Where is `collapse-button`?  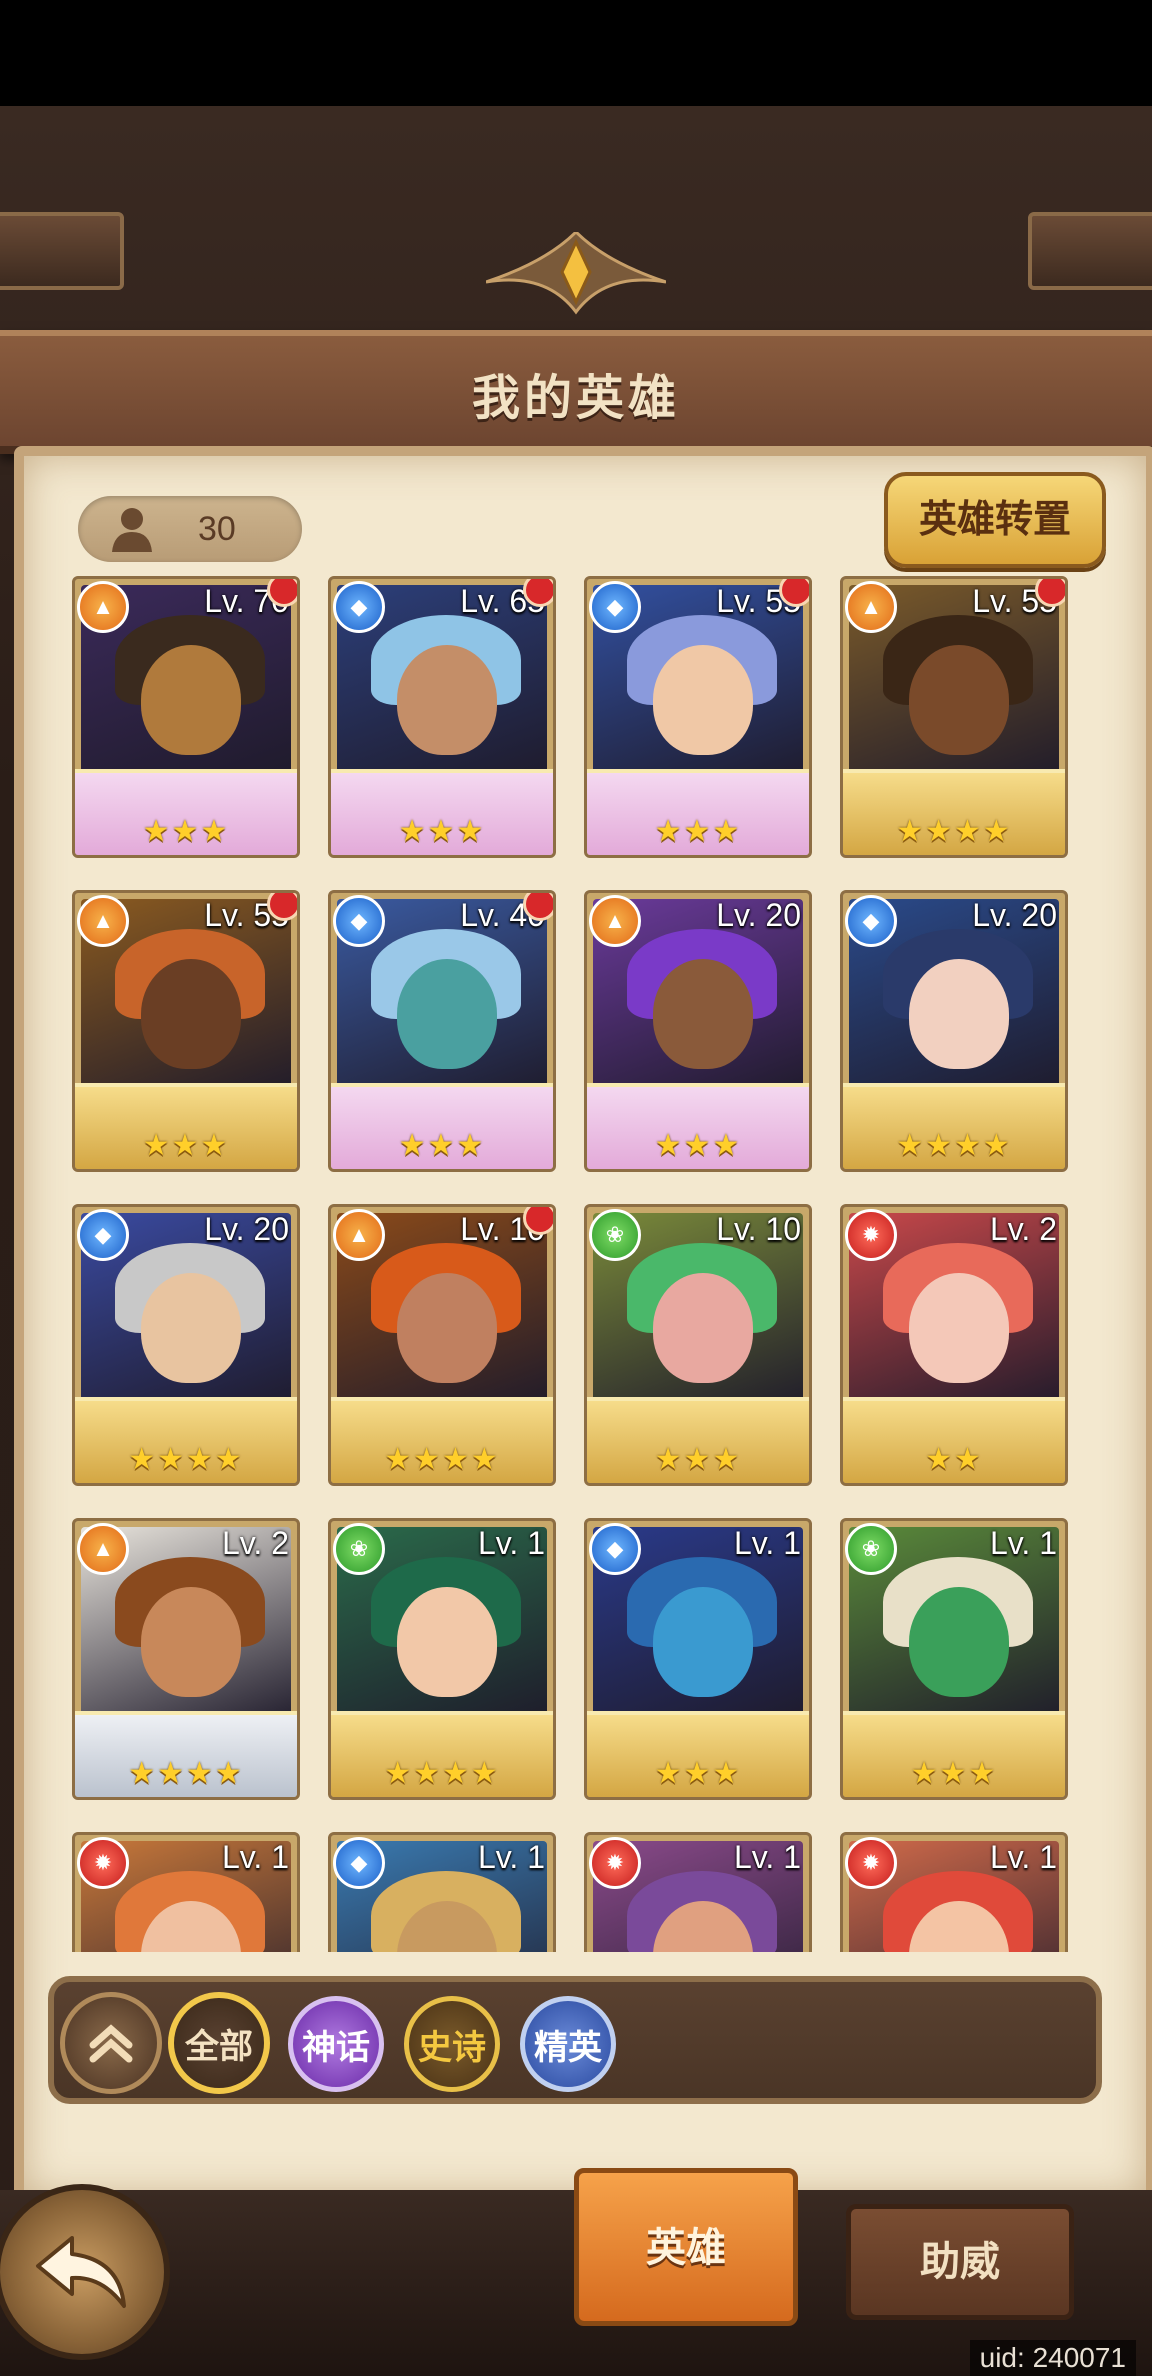 collapse-button is located at coordinates (111, 2043).